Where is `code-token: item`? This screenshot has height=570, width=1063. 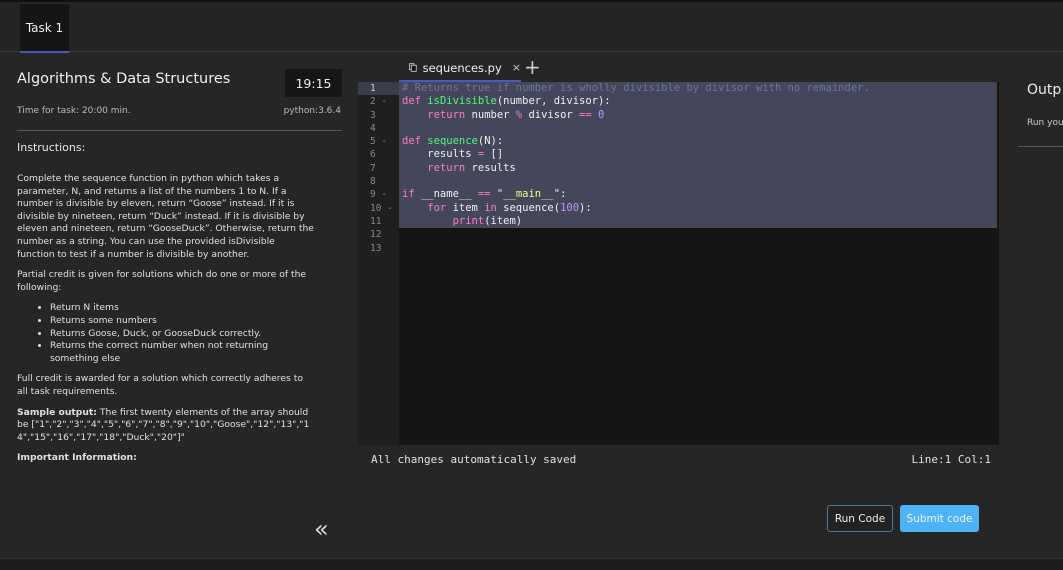
code-token: item is located at coordinates (468, 207).